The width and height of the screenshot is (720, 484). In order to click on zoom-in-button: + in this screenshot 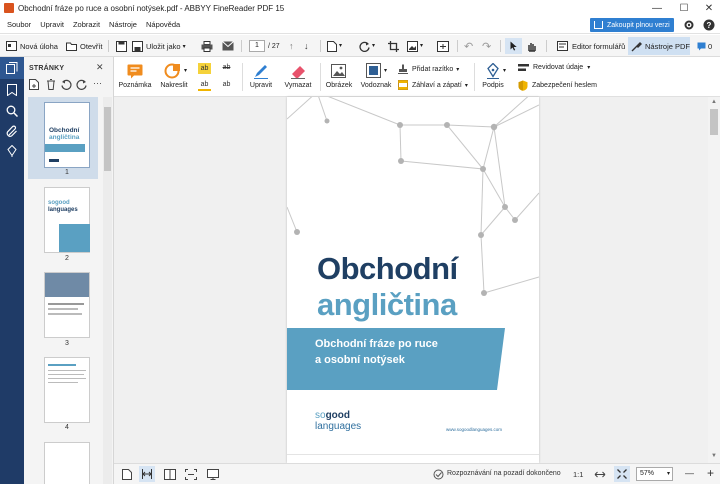, I will do `click(710, 473)`.